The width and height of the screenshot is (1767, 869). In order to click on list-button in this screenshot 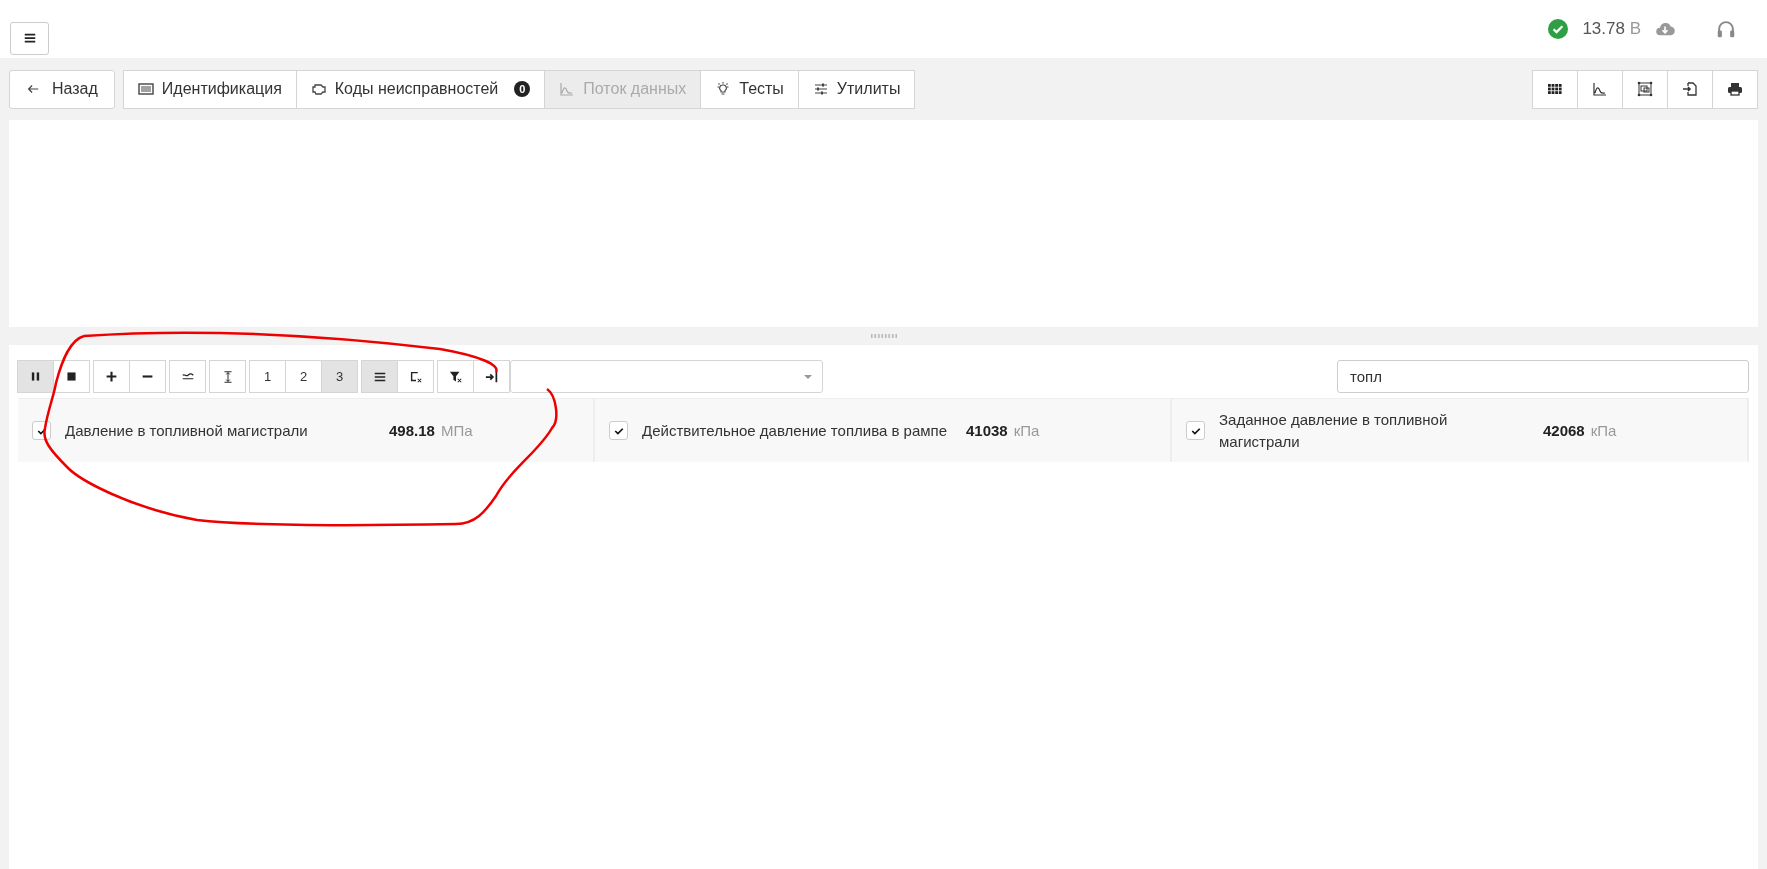, I will do `click(379, 376)`.